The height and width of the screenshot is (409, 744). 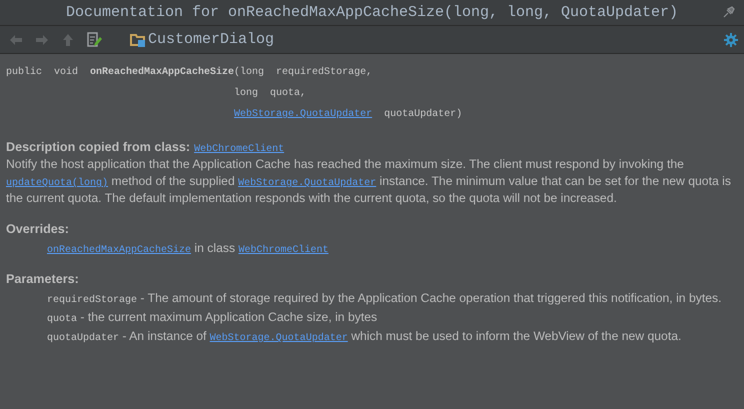 I want to click on section-heading: Overrides:, so click(x=37, y=229).